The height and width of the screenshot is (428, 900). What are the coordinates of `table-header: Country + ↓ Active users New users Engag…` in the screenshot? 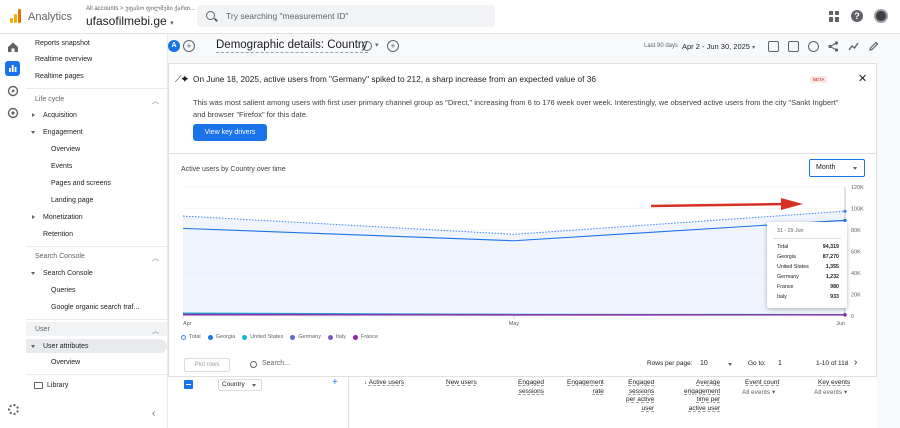 It's located at (522, 402).